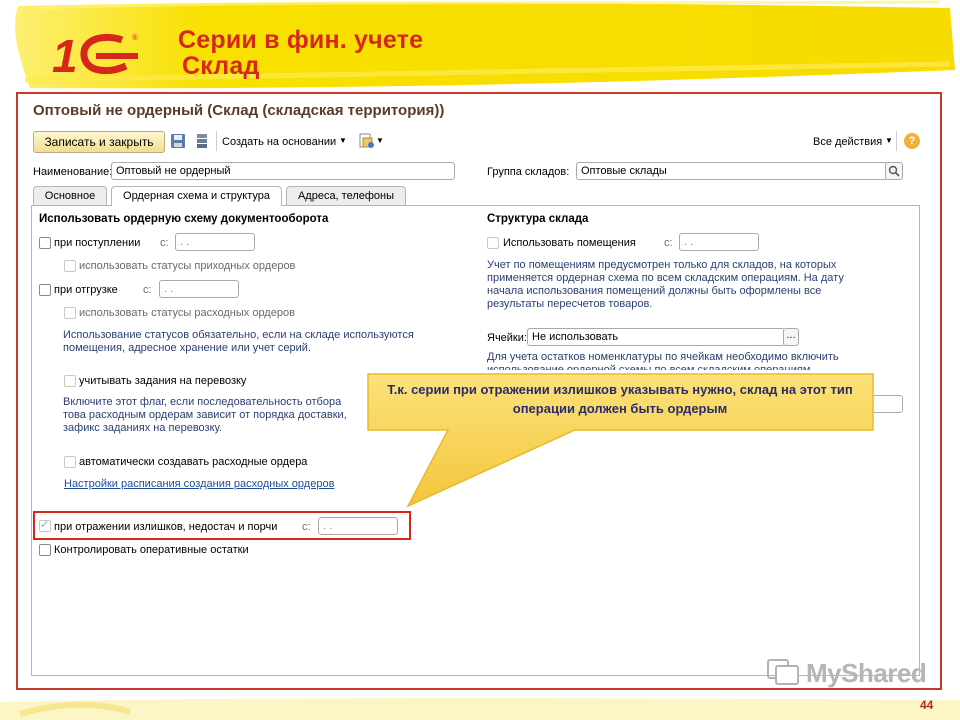  What do you see at coordinates (164, 243) in the screenshot?
I see `receipt-from-label: с:` at bounding box center [164, 243].